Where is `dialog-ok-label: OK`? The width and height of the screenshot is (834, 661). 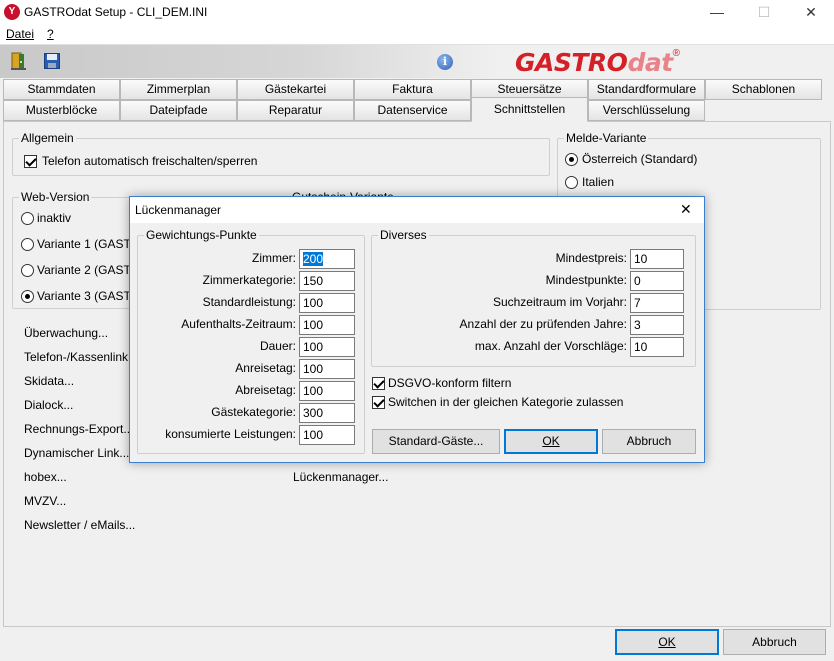 dialog-ok-label: OK is located at coordinates (551, 441).